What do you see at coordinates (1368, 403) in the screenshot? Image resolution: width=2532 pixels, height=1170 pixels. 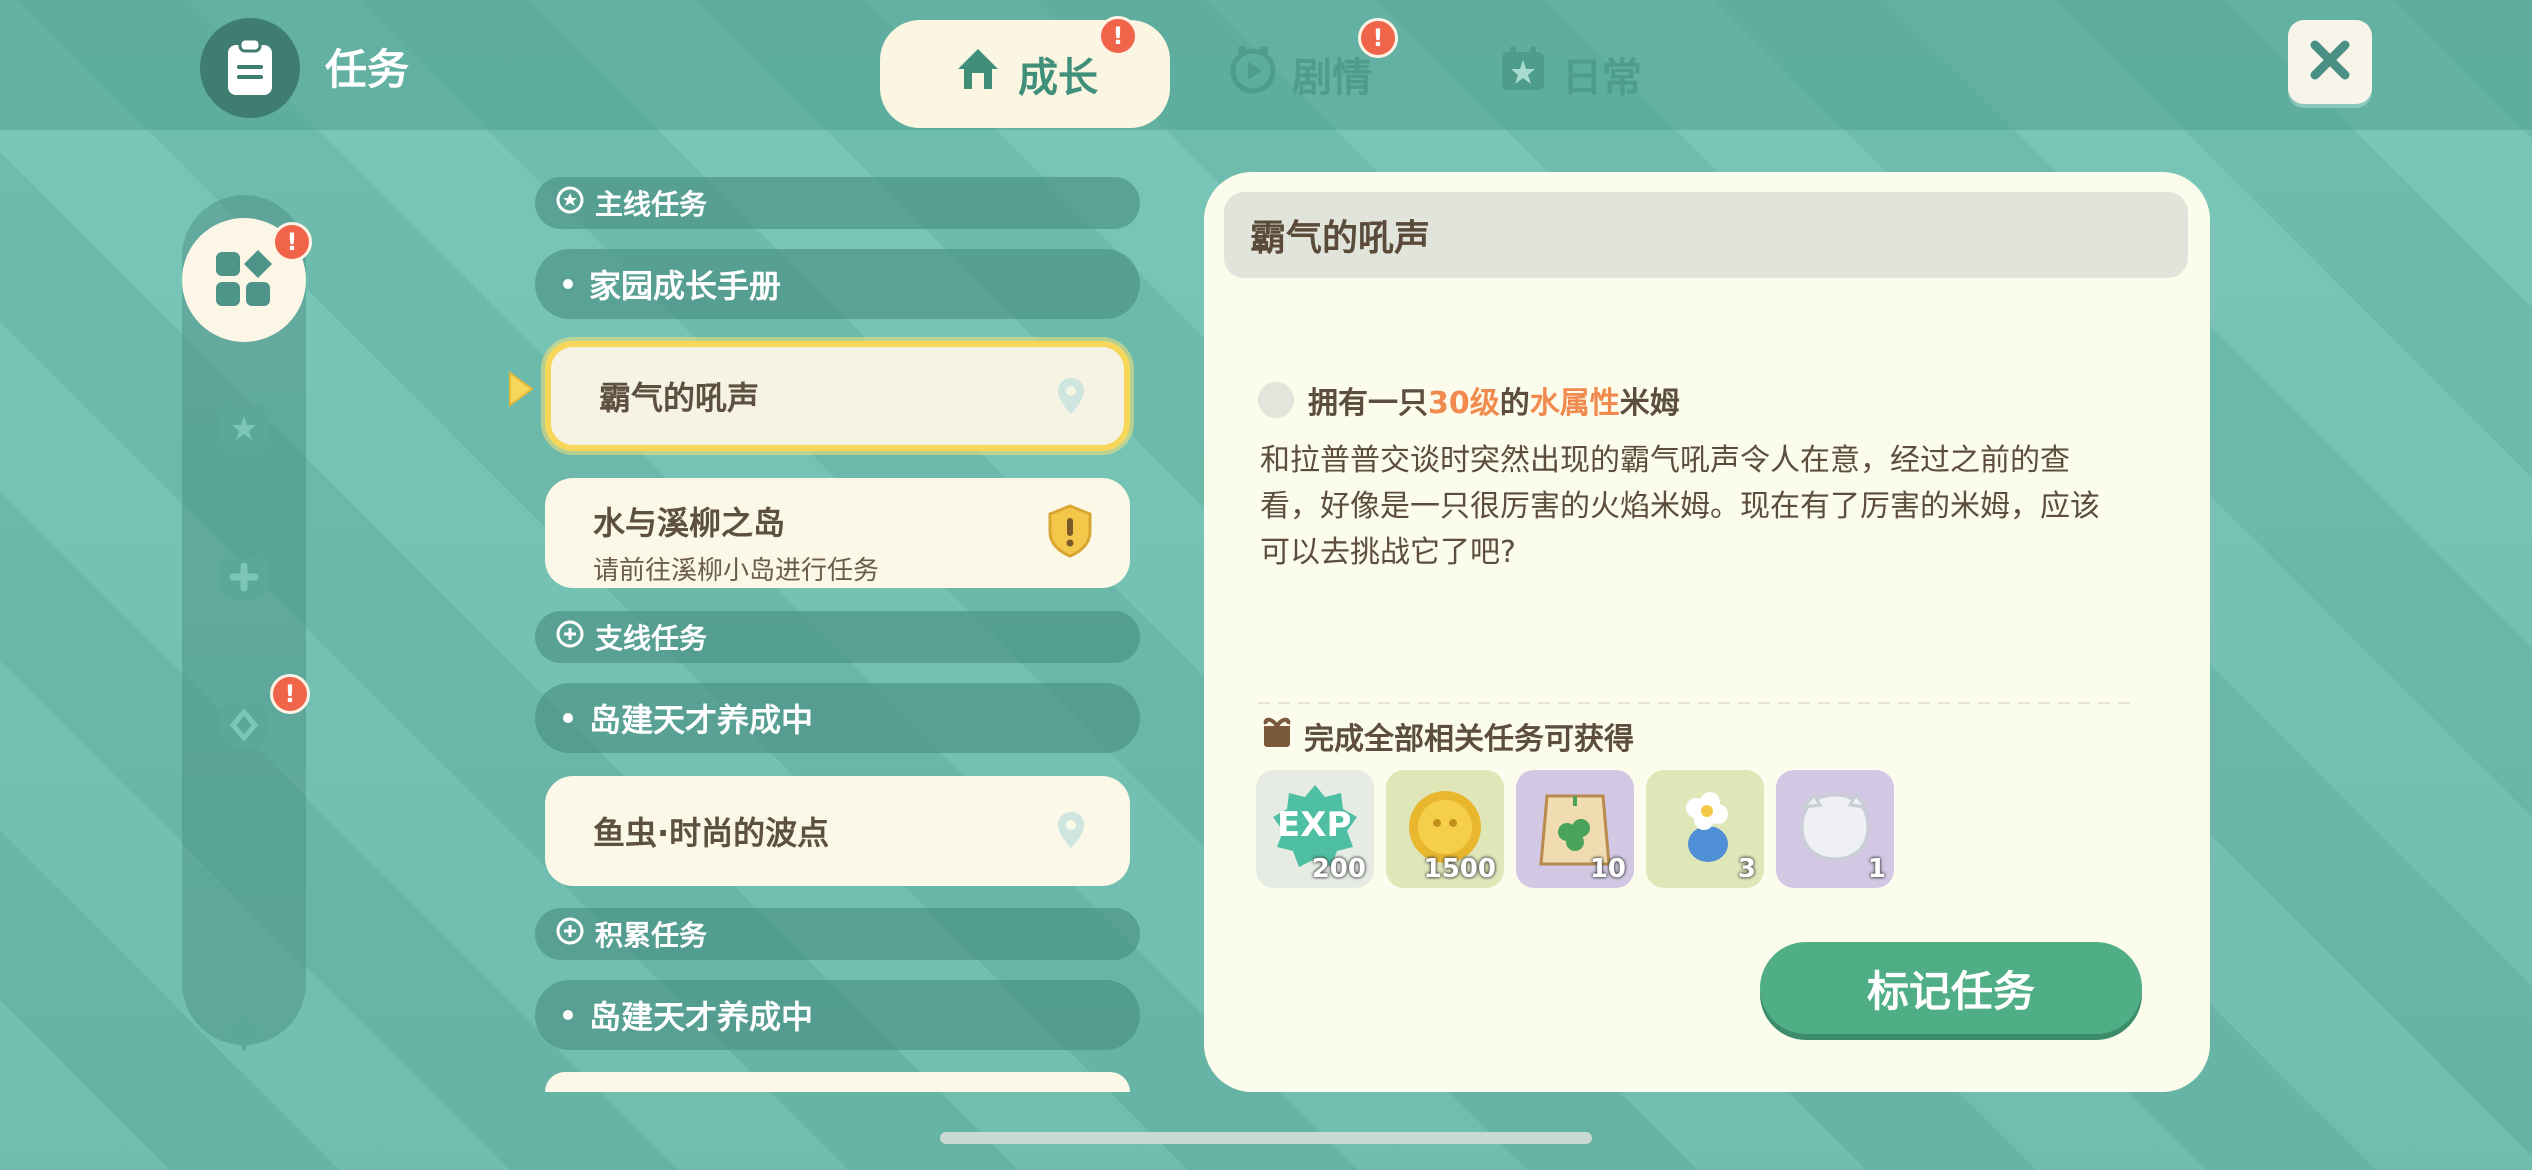 I see `condition-prefix: 拥有一只` at bounding box center [1368, 403].